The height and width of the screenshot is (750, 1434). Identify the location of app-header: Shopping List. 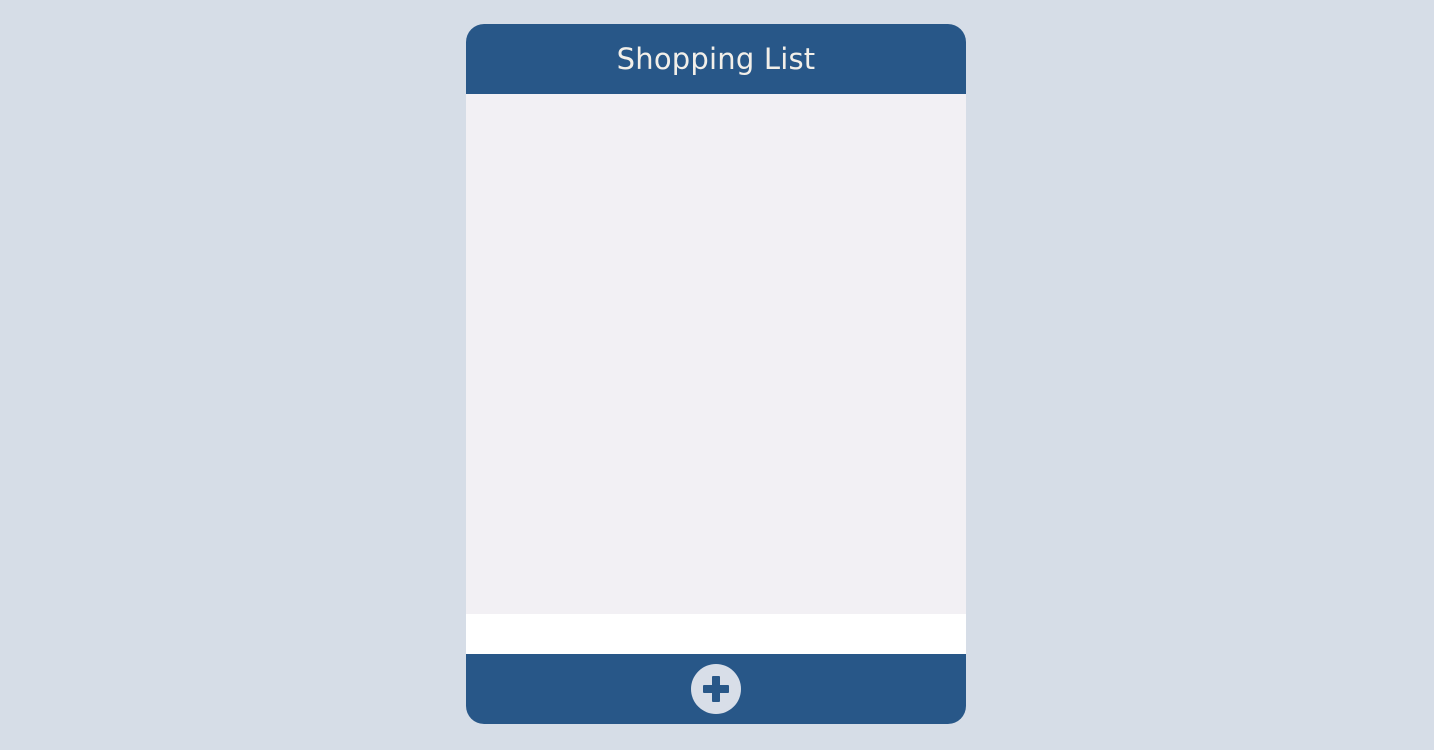
(716, 59).